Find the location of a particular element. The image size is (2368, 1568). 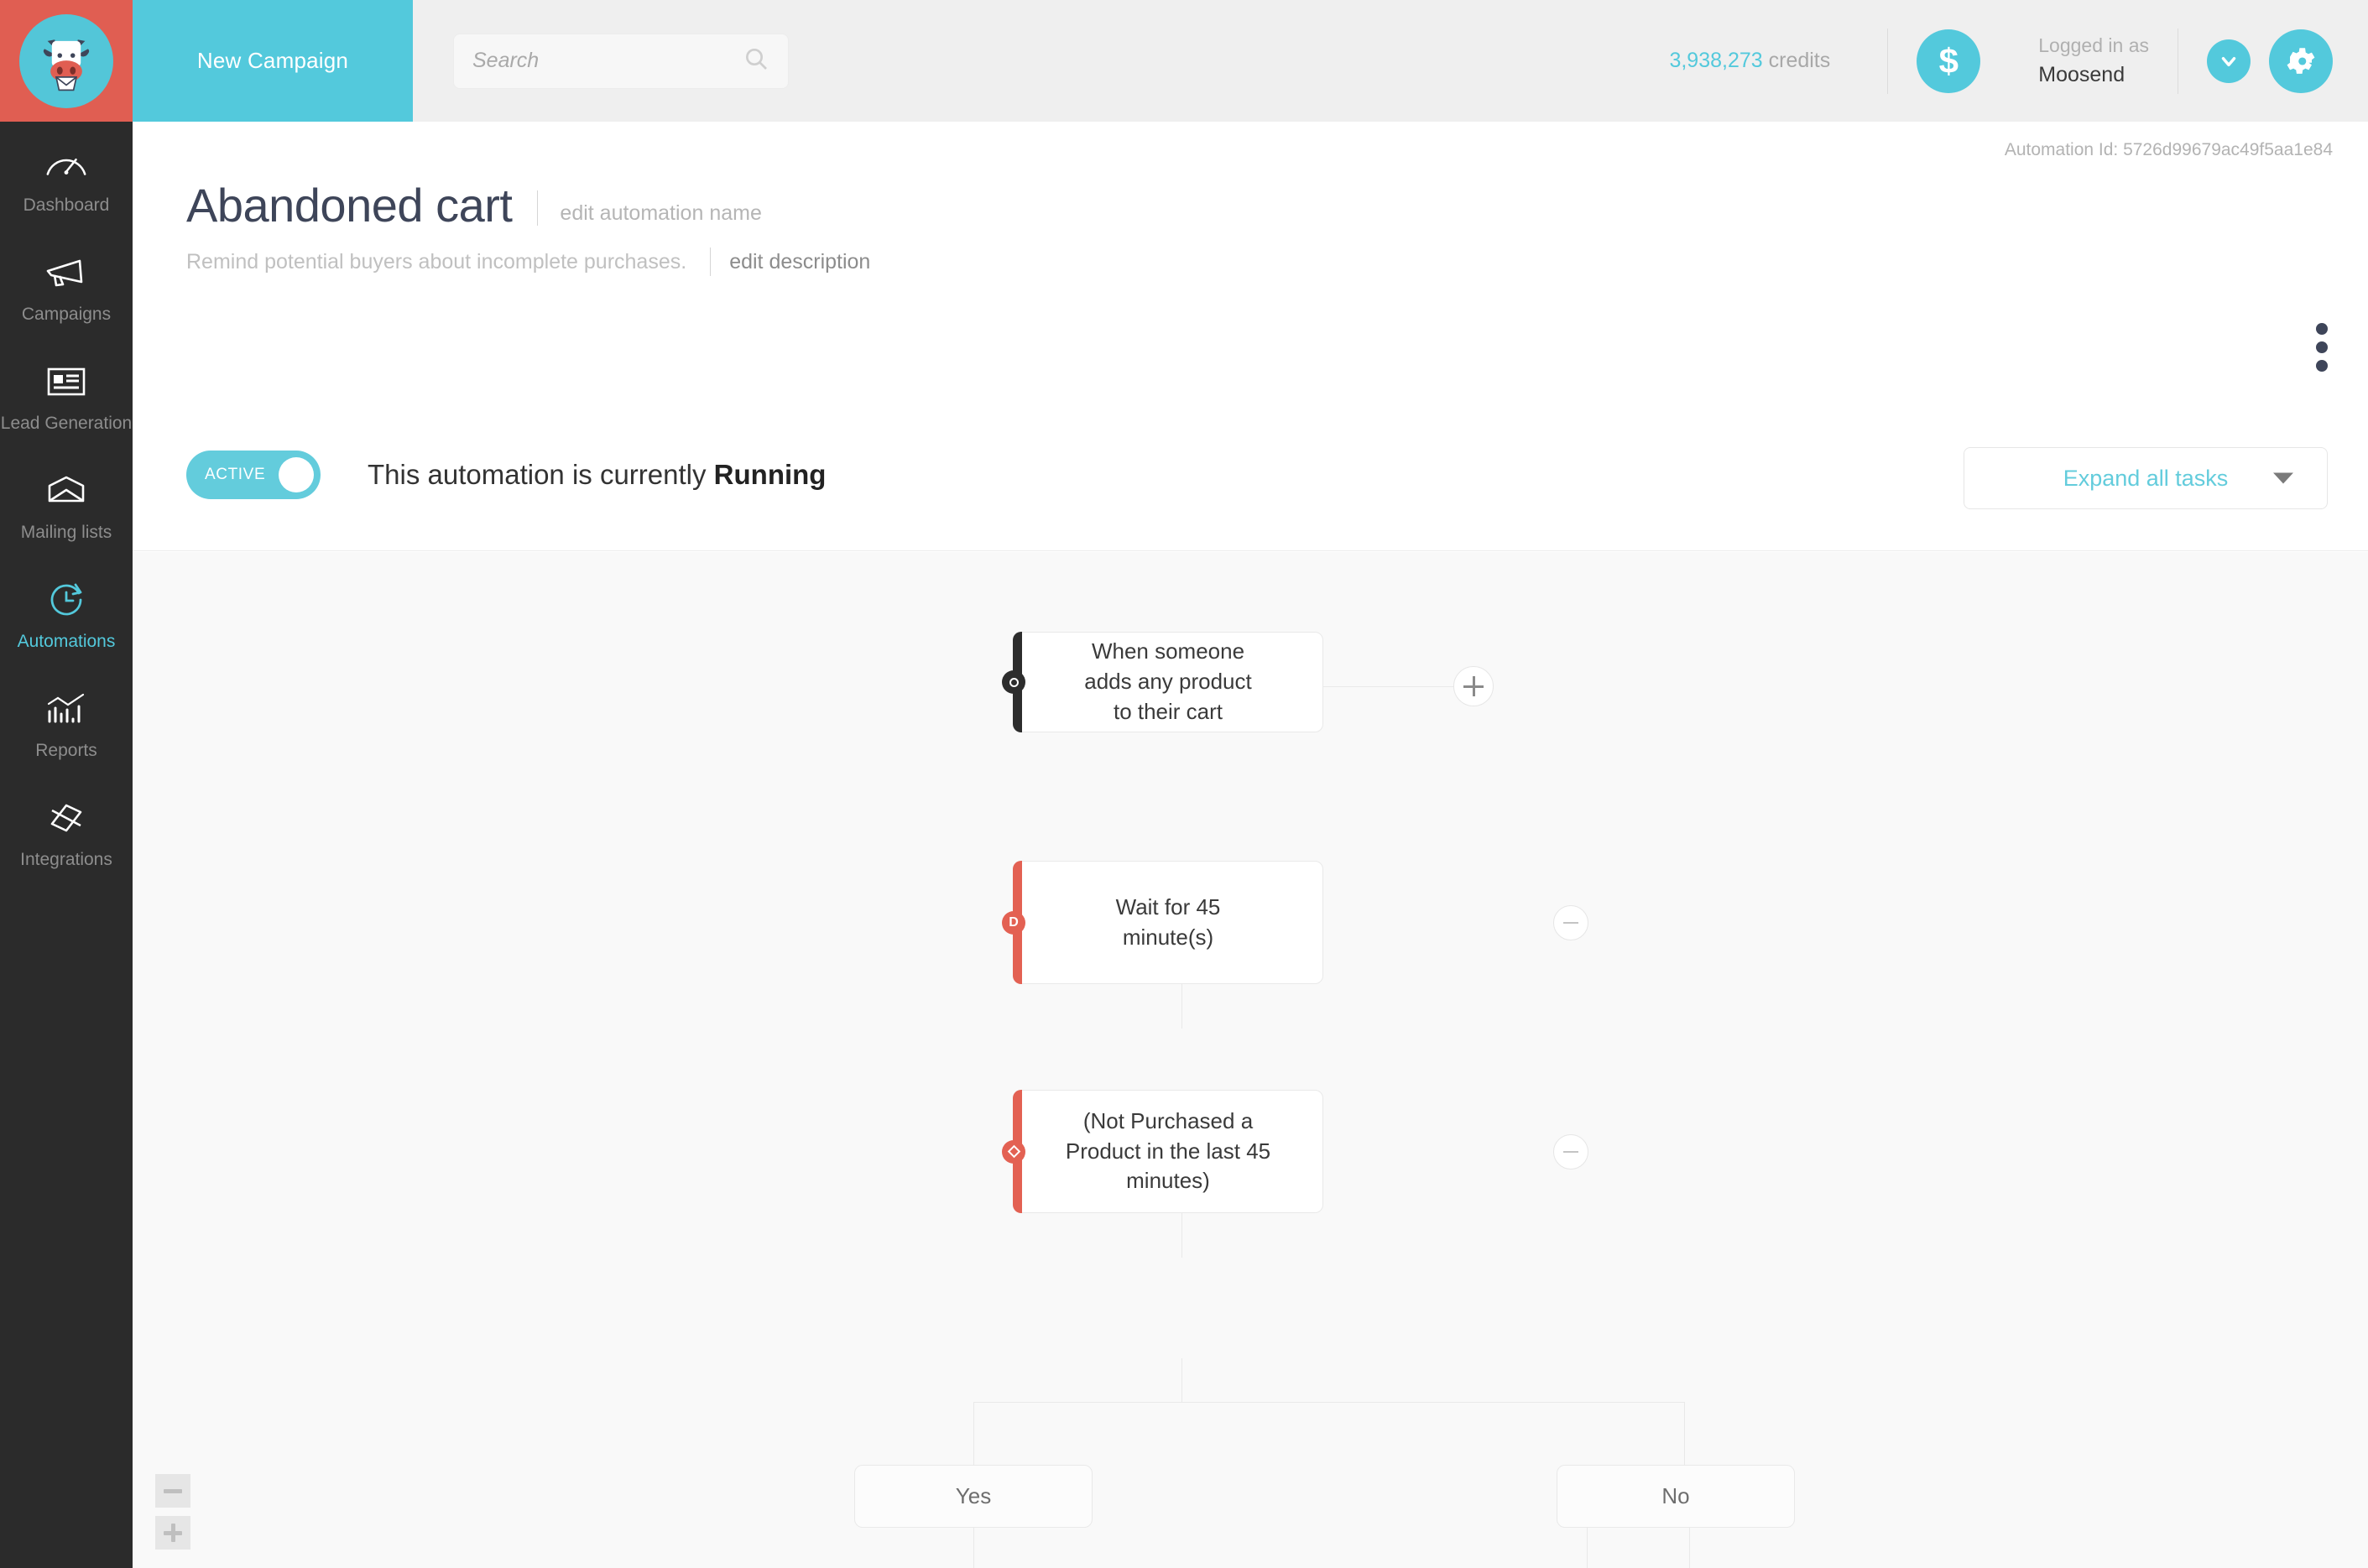

moosend-cow-logo-icon is located at coordinates (66, 61).